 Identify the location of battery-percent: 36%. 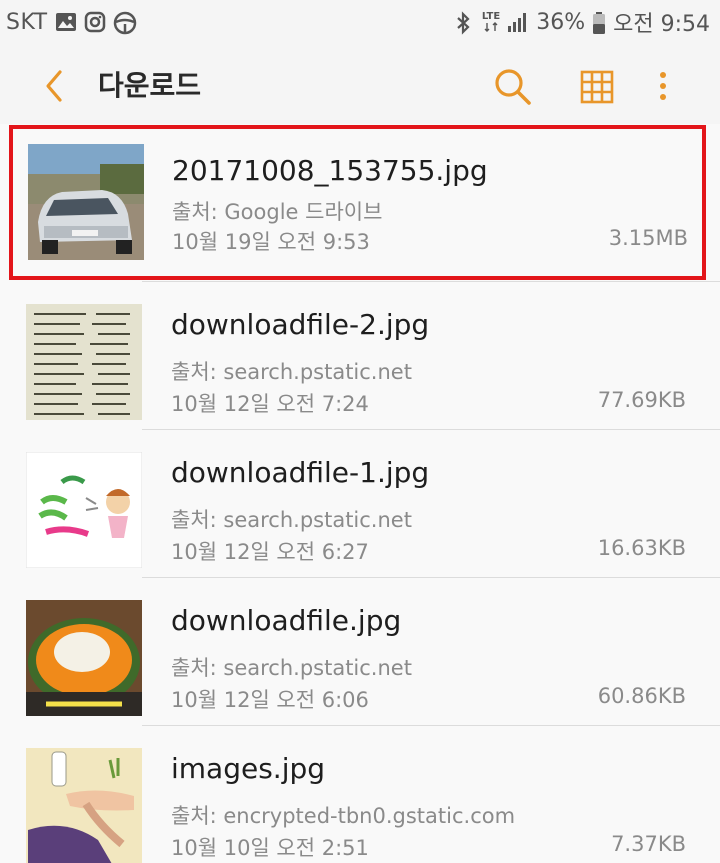
(561, 22).